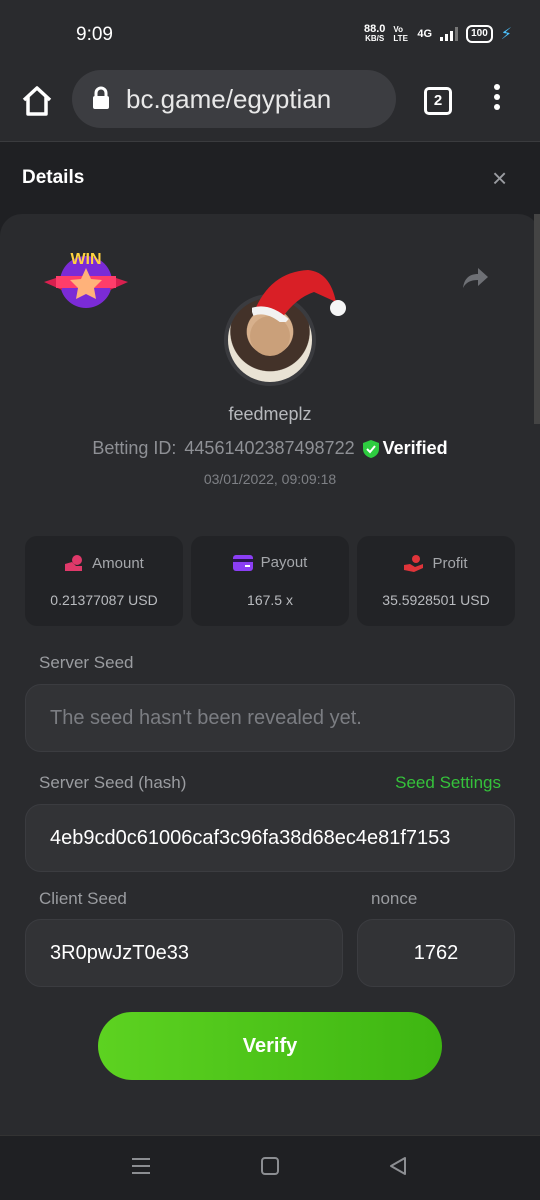  I want to click on close-icon: ×, so click(499, 178).